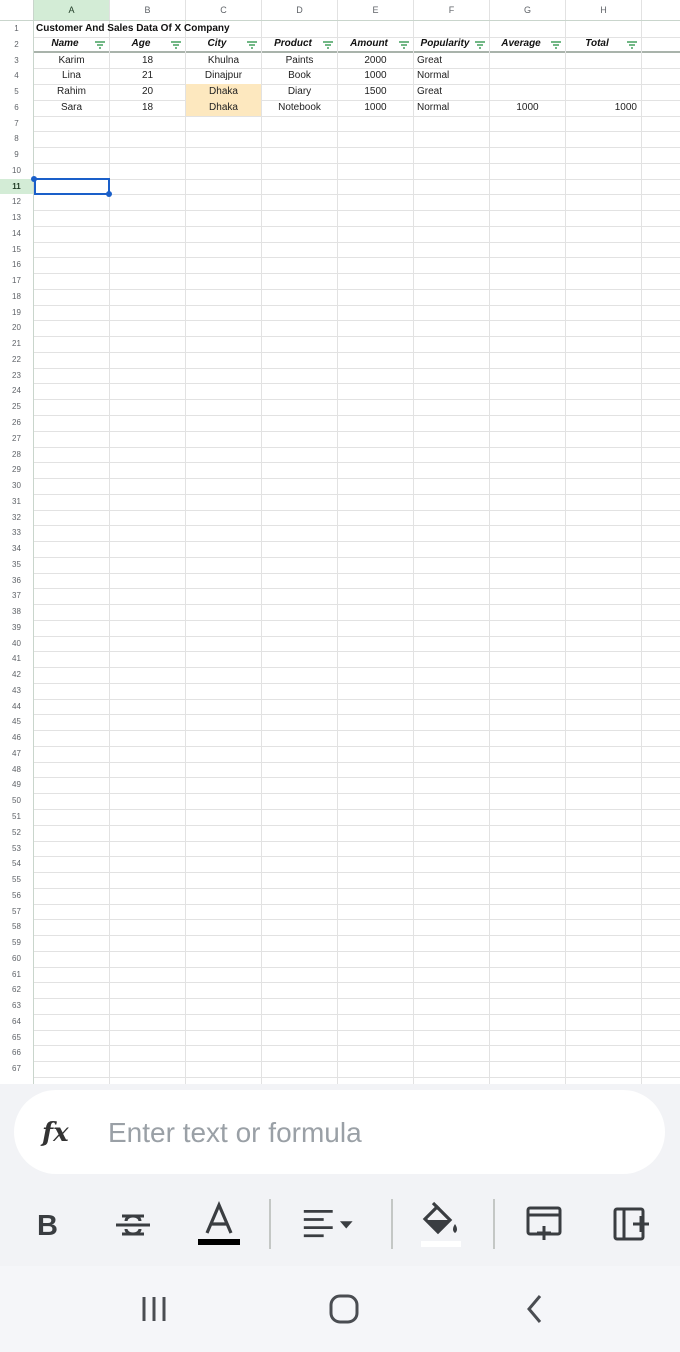 This screenshot has width=680, height=1352. I want to click on strikethrough-button, so click(133, 1224).